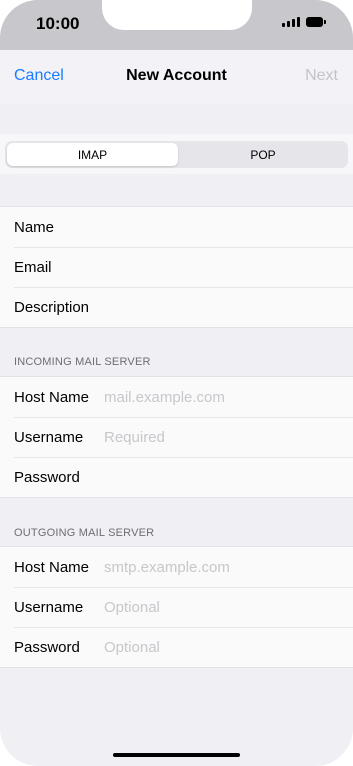 This screenshot has width=353, height=766. I want to click on incoming-username-row: Username, so click(176, 437).